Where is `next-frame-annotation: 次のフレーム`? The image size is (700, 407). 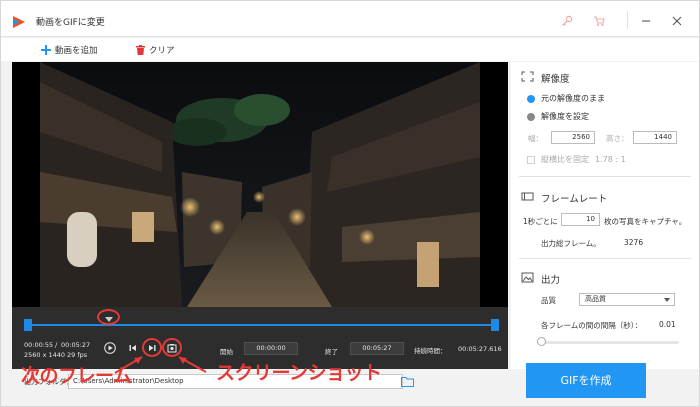 next-frame-annotation: 次のフレーム is located at coordinates (76, 376).